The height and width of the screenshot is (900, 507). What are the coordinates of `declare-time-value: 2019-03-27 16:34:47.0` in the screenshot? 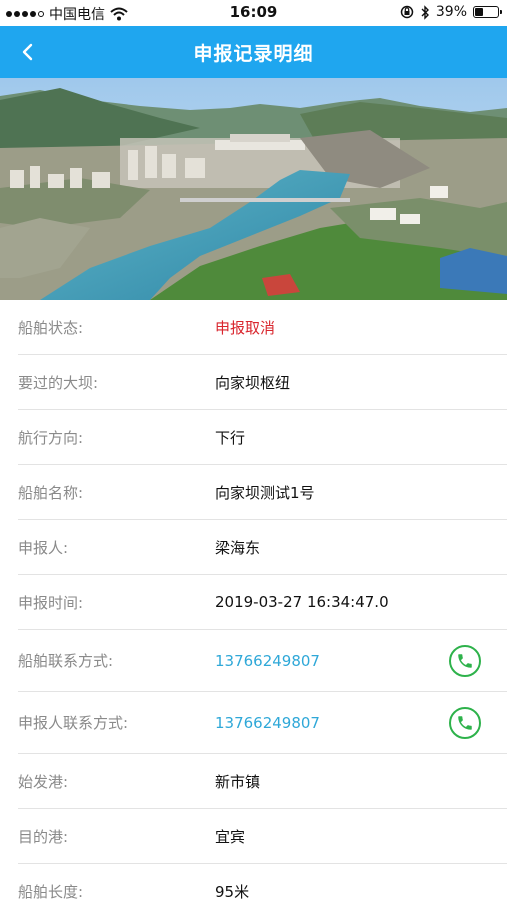 It's located at (302, 602).